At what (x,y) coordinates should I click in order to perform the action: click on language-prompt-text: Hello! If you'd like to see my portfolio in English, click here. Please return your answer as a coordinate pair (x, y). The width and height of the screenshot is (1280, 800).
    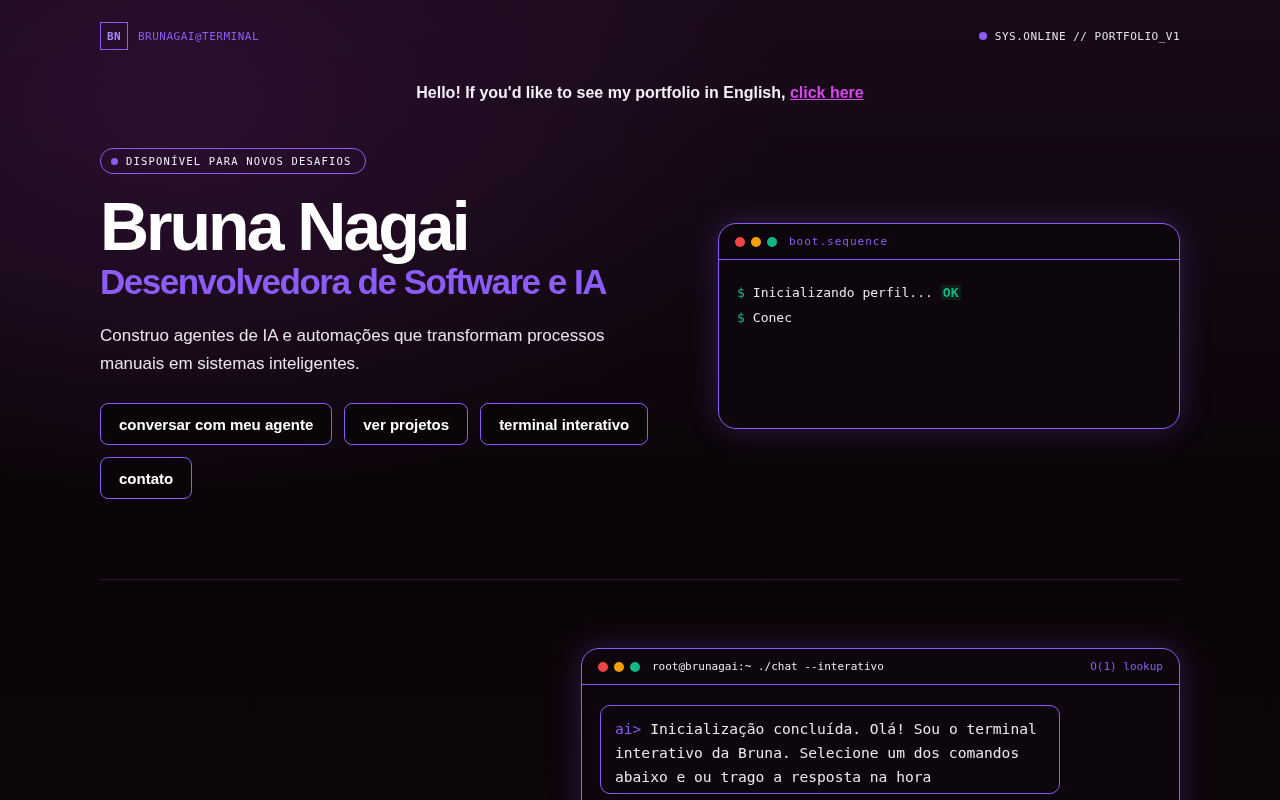
    Looking at the image, I should click on (640, 93).